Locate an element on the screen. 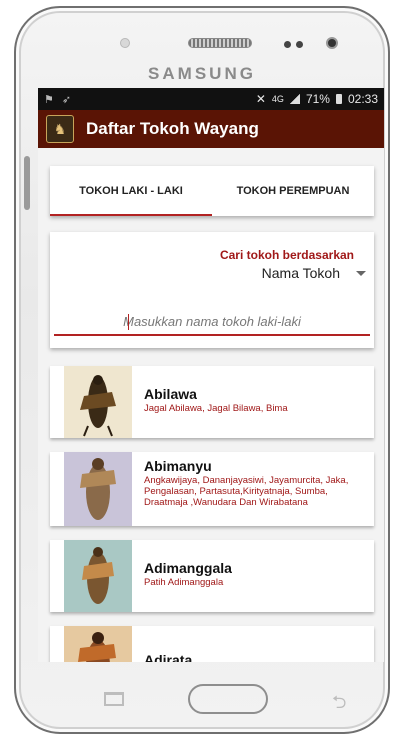 The height and width of the screenshot is (740, 398). notification-icons: ⚑ ➶ is located at coordinates (57, 99).